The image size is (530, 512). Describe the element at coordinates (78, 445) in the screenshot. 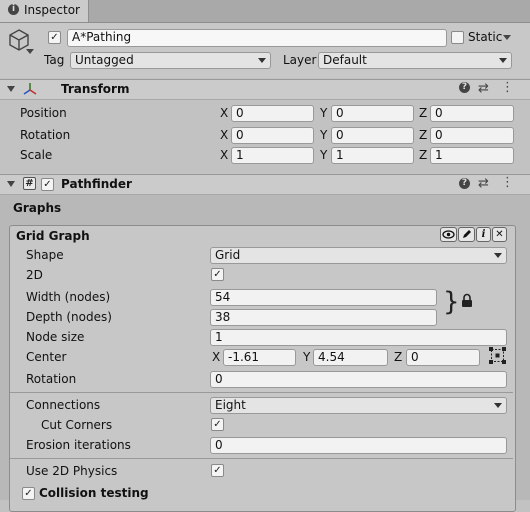

I see `erosion-label: Erosion iterations` at that location.